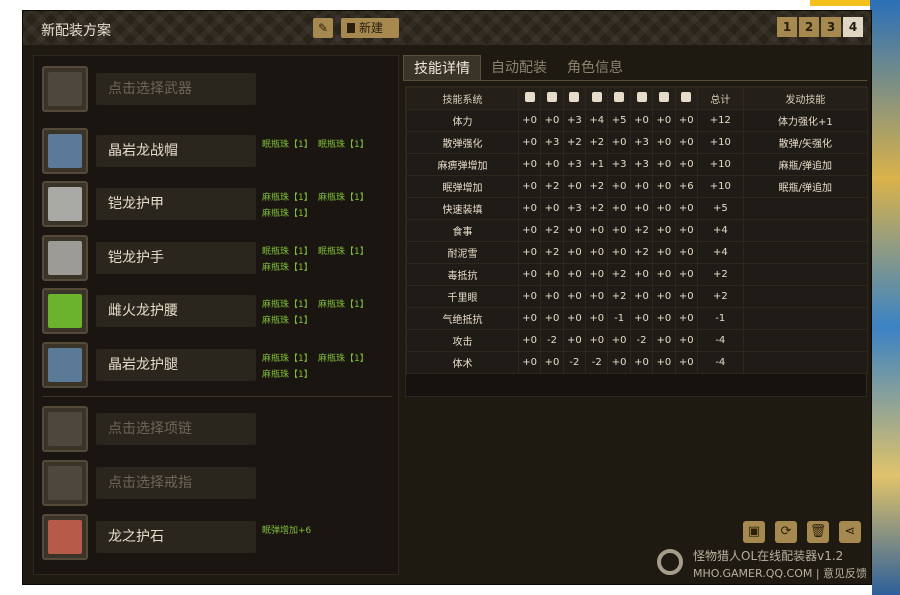 This screenshot has height=595, width=900. What do you see at coordinates (805, 120) in the screenshot?
I see `skill-activated: 体力强化+1` at bounding box center [805, 120].